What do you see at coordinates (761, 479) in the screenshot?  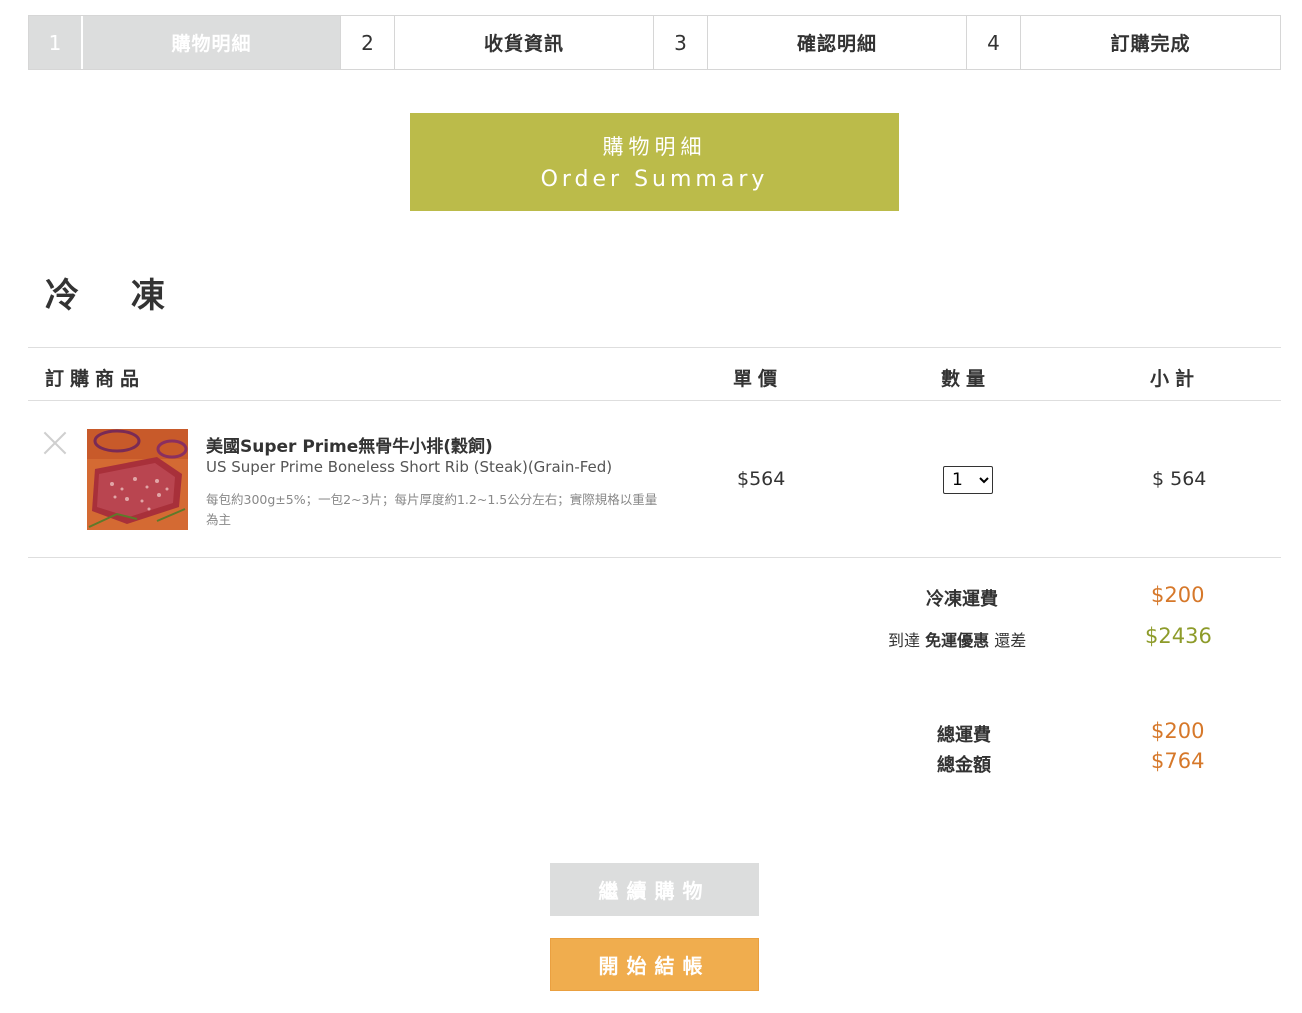 I see `unit-price: $564` at bounding box center [761, 479].